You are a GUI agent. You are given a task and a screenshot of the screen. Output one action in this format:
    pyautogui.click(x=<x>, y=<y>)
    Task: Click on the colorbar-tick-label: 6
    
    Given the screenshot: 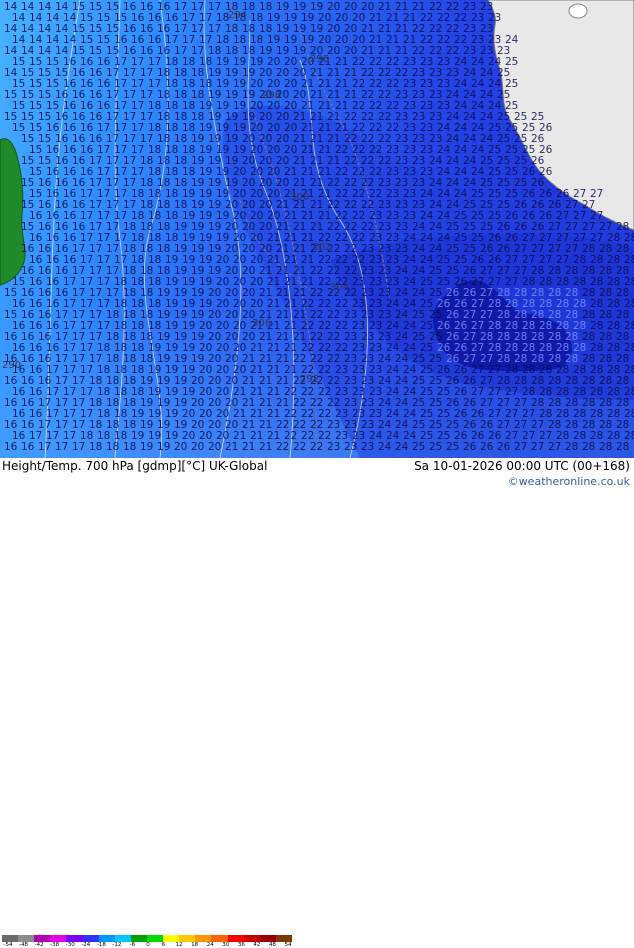 What is the action you would take?
    pyautogui.click(x=163, y=945)
    